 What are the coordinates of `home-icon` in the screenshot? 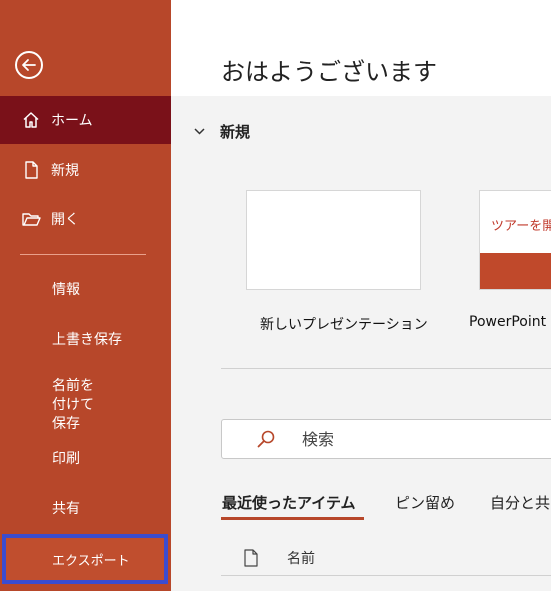 It's located at (25, 120).